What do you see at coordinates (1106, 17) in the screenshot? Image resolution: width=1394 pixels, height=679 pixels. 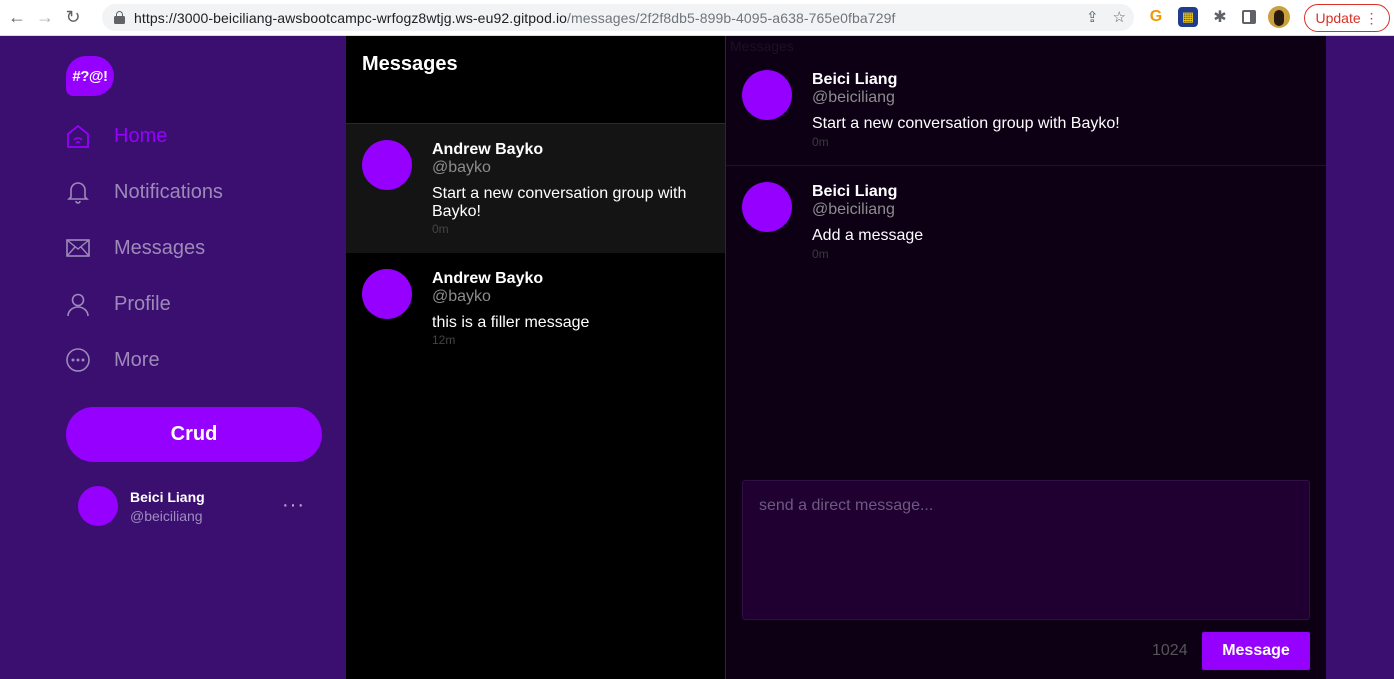 I see `url-actions: ⇪ ☆` at bounding box center [1106, 17].